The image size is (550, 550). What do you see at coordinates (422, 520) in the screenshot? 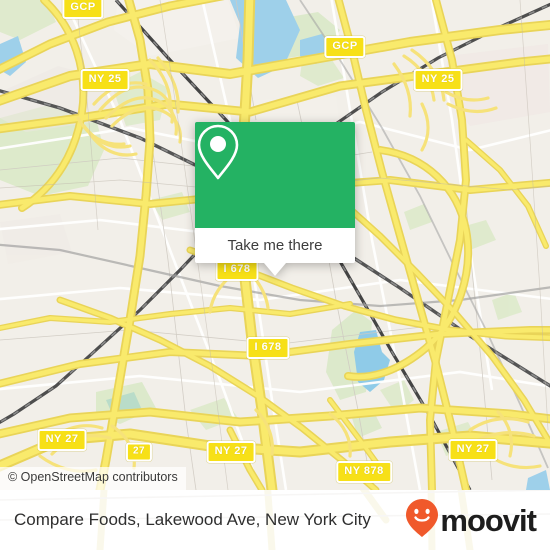
I see `moovit-smiley-pin-icon` at bounding box center [422, 520].